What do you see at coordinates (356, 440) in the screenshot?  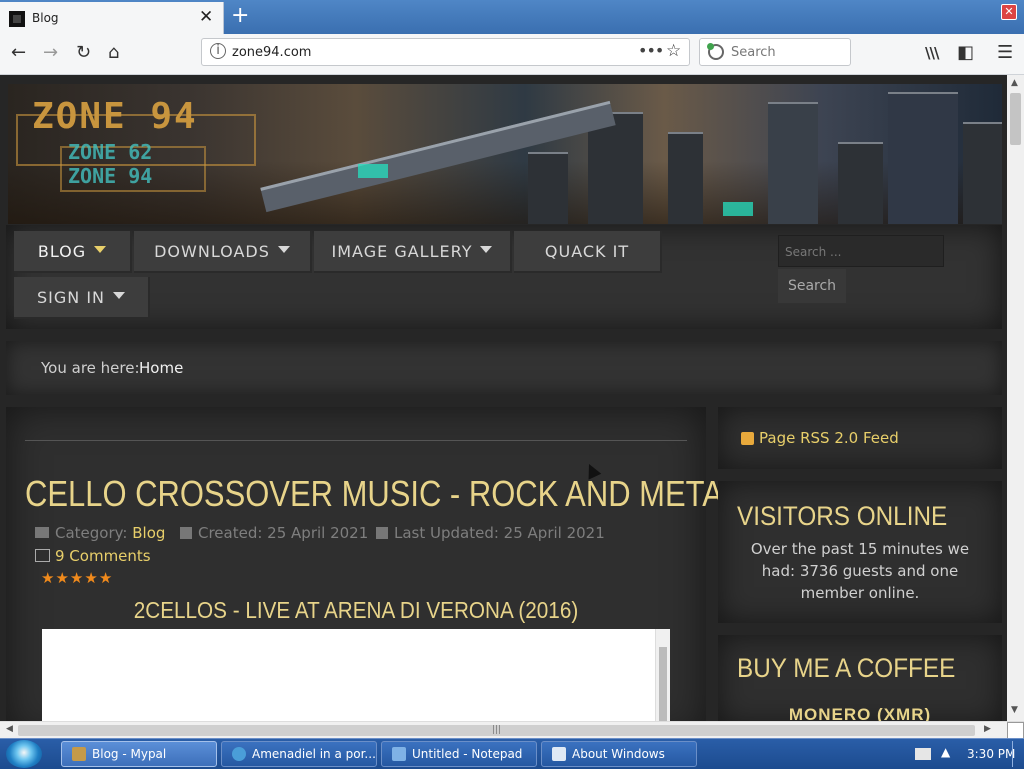 I see `divider` at bounding box center [356, 440].